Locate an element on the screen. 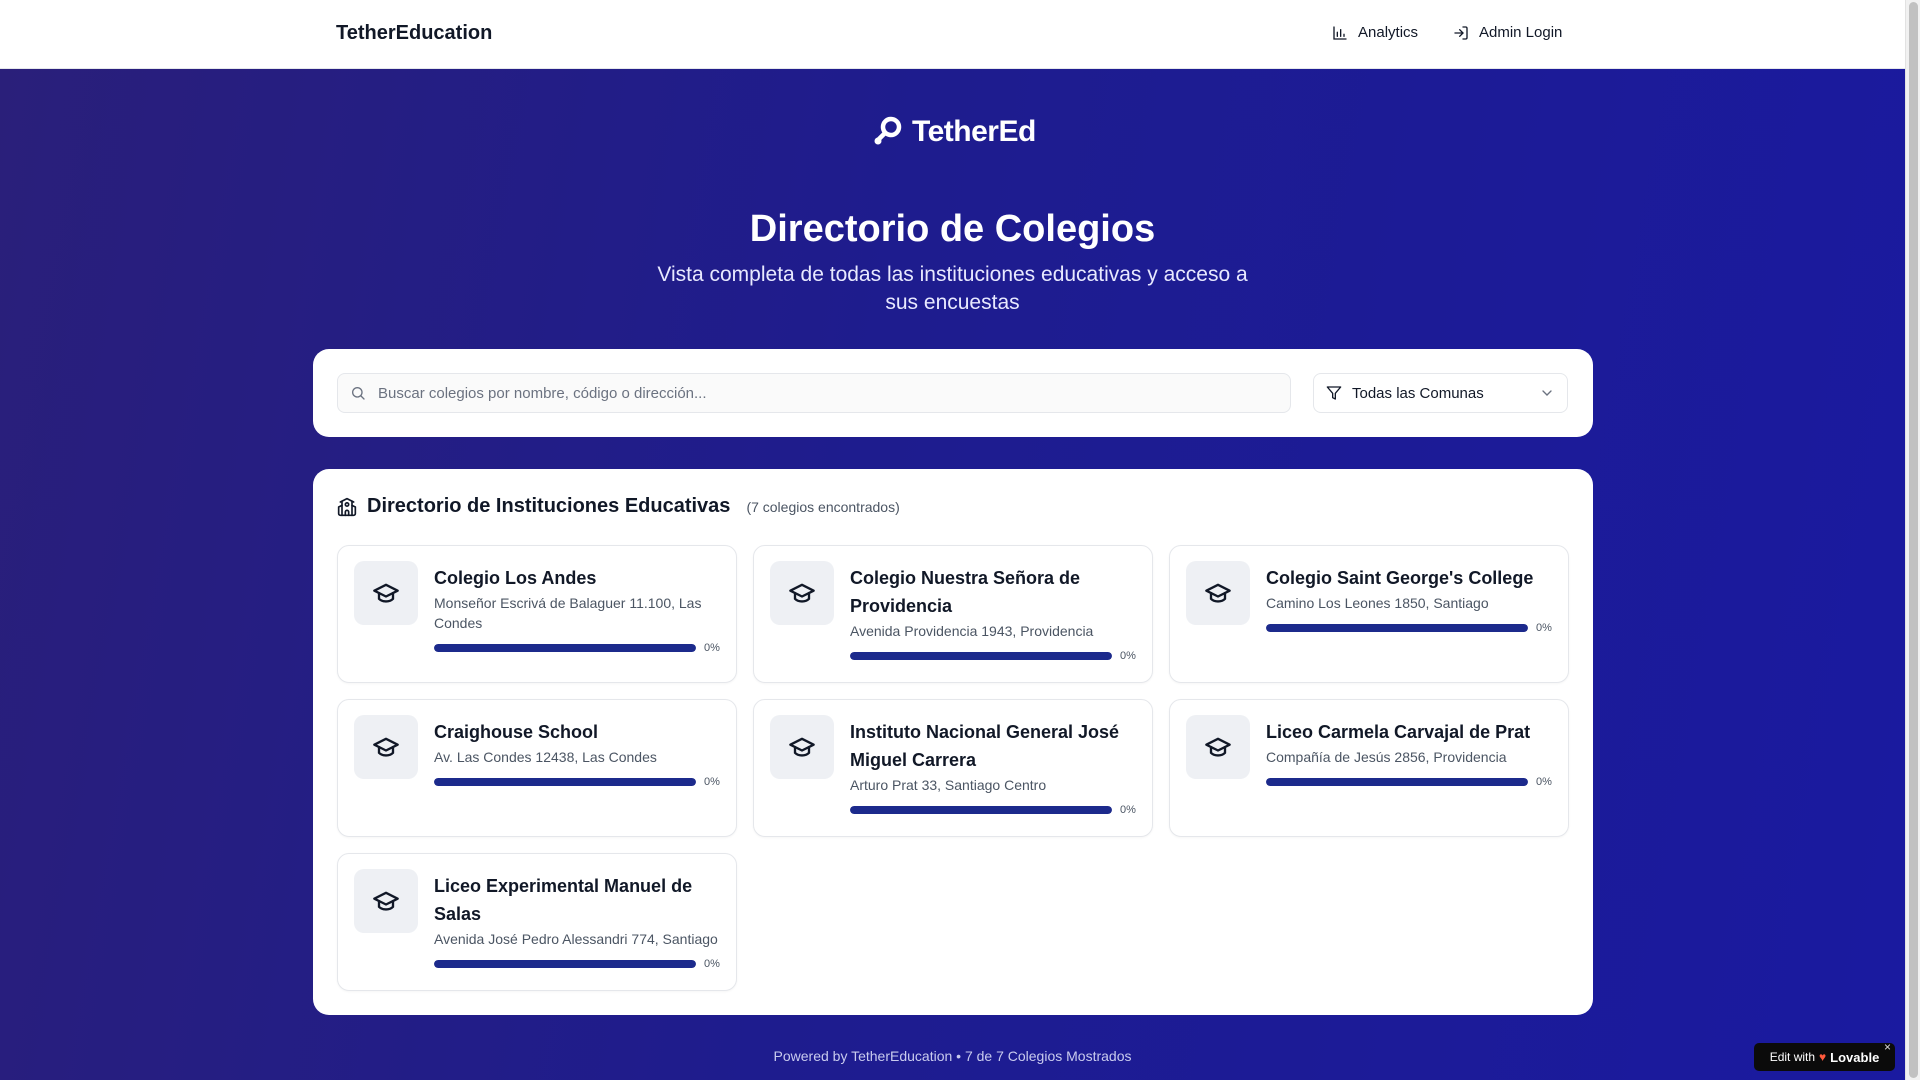  results-count: (7 colegios encontrados) is located at coordinates (823, 506).